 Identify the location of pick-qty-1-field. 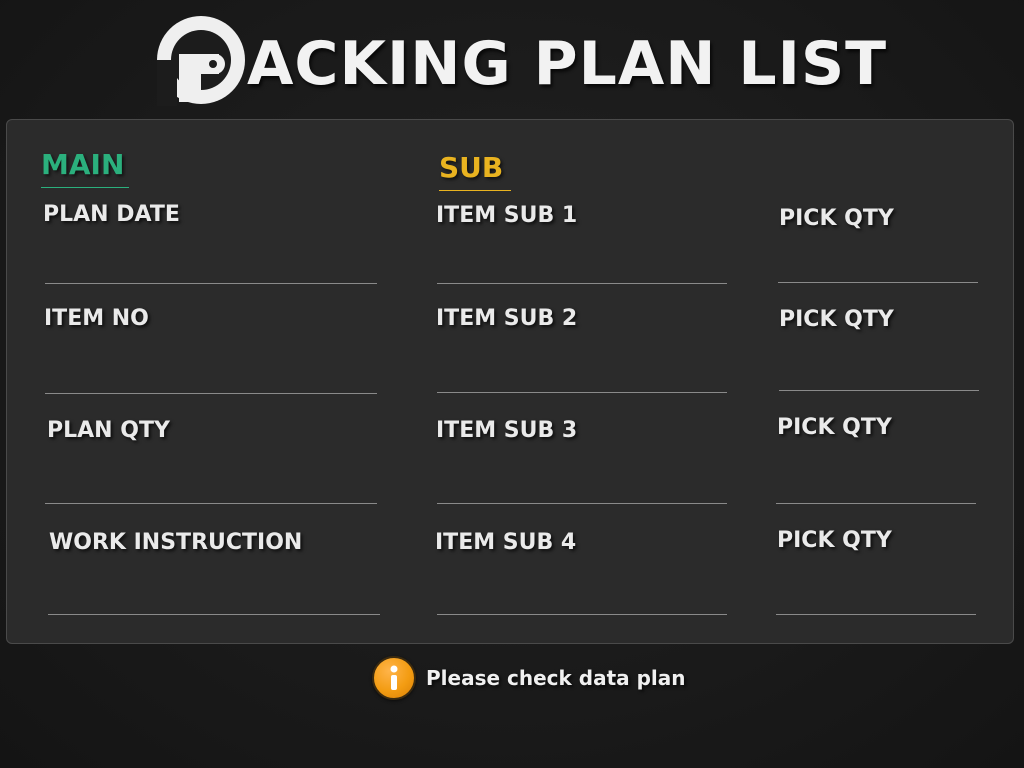
(878, 282).